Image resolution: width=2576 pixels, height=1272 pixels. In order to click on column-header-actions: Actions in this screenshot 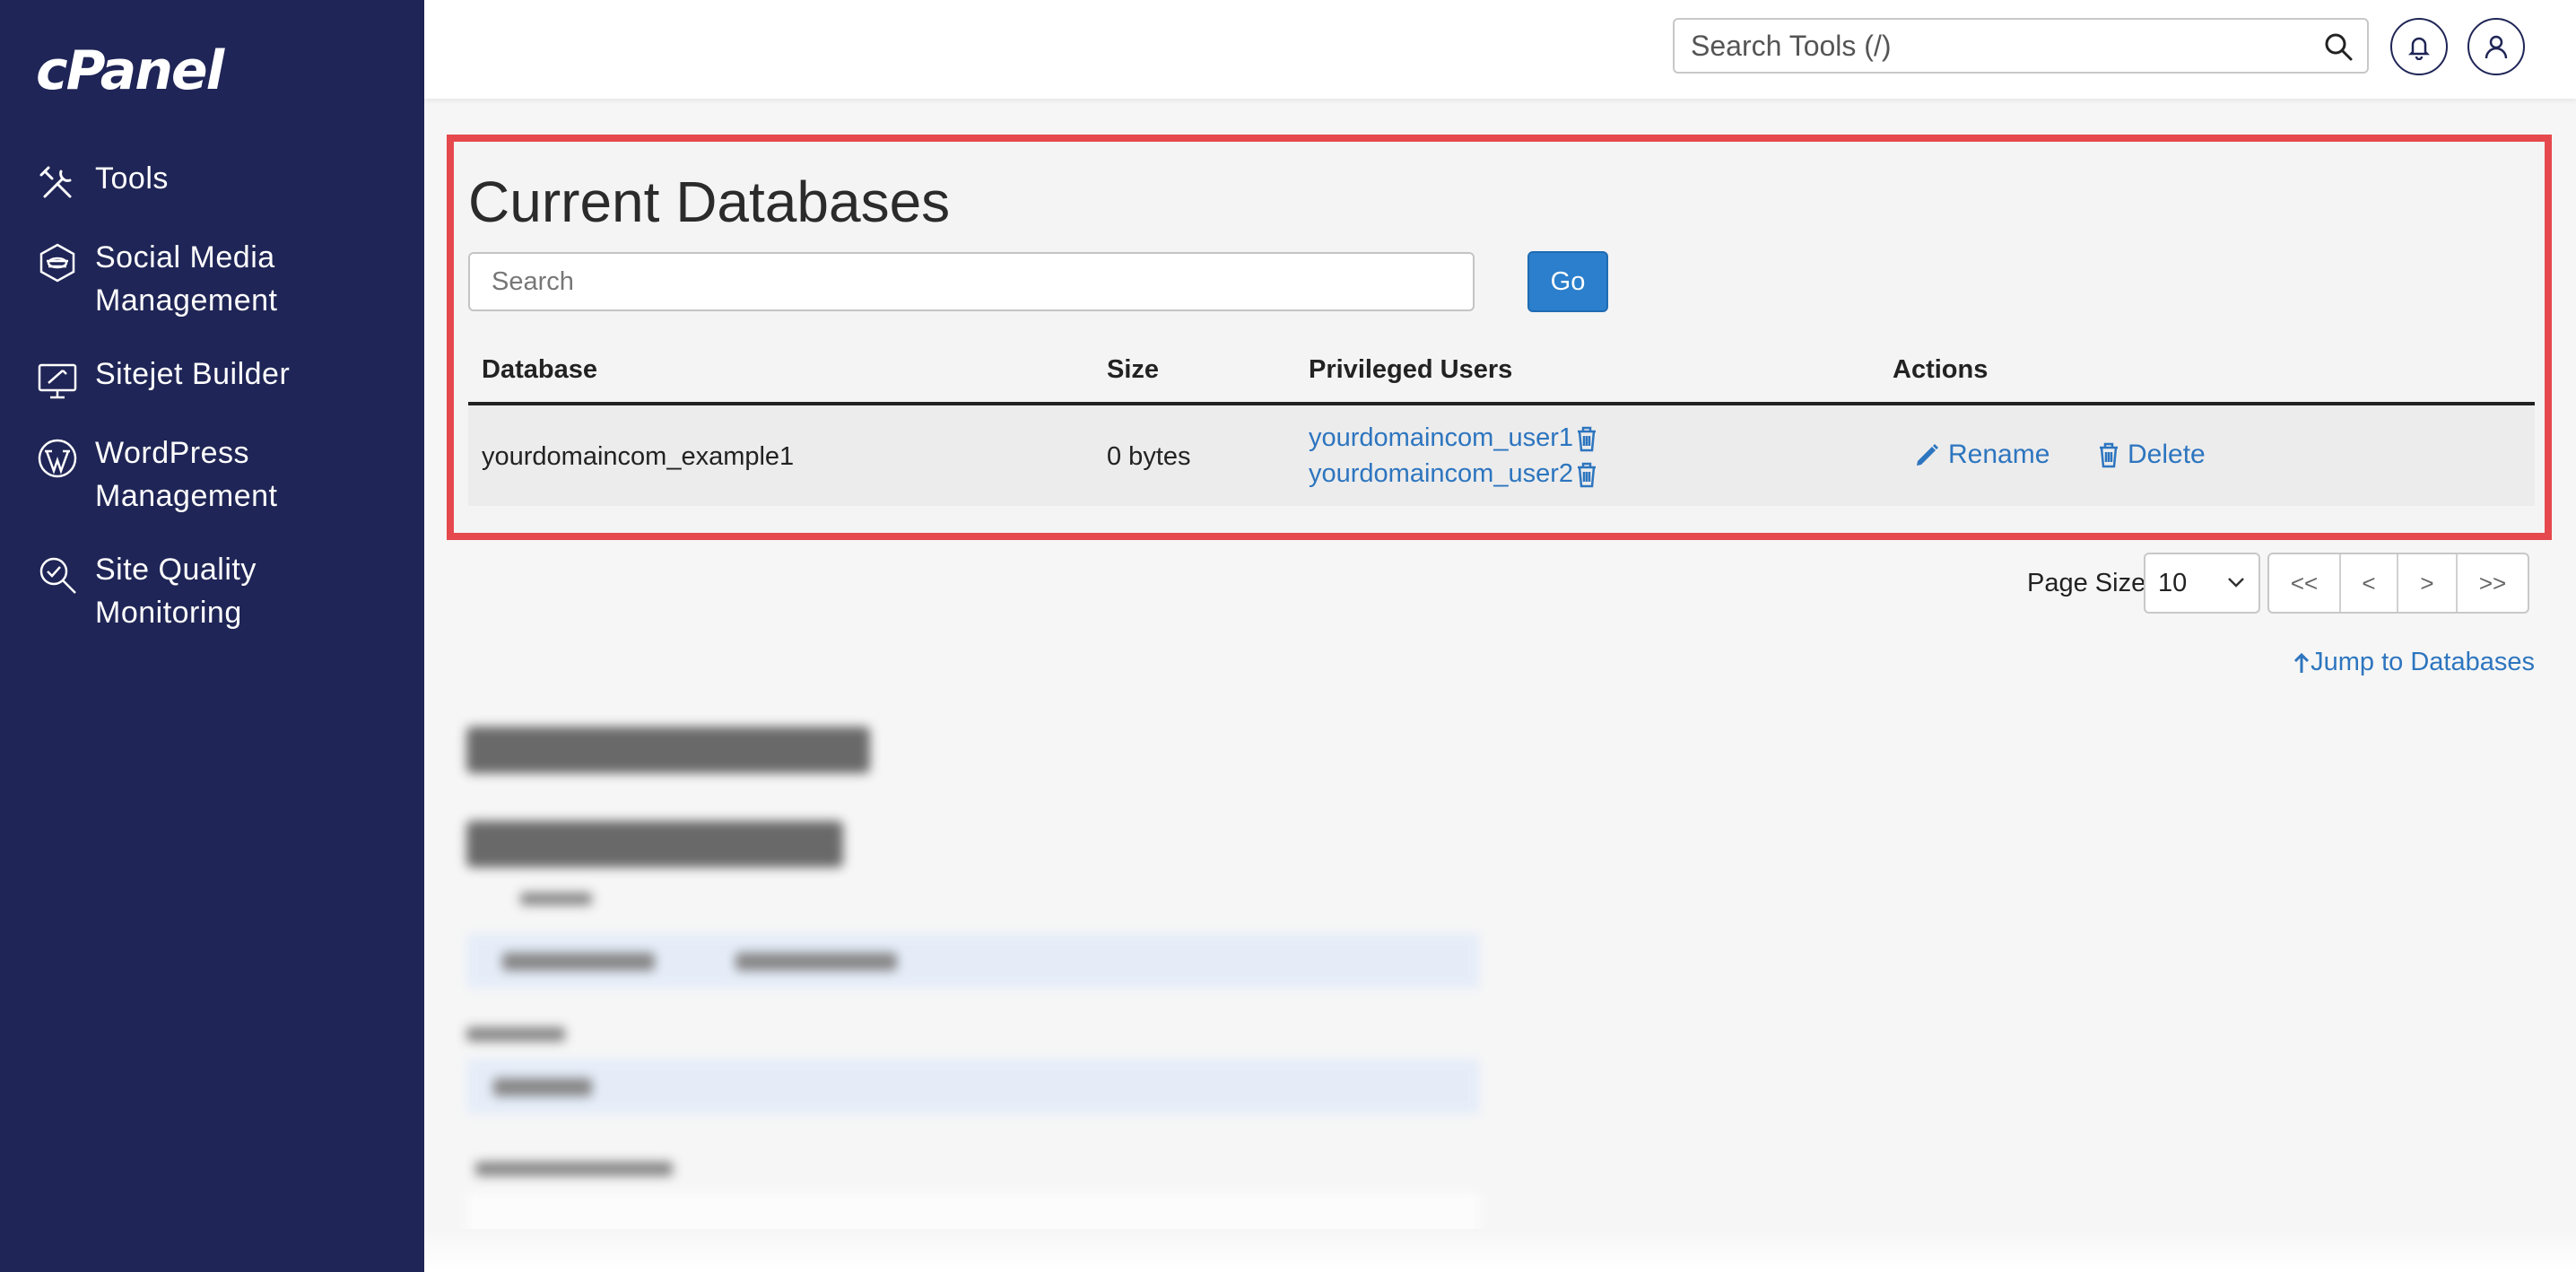, I will do `click(1941, 369)`.